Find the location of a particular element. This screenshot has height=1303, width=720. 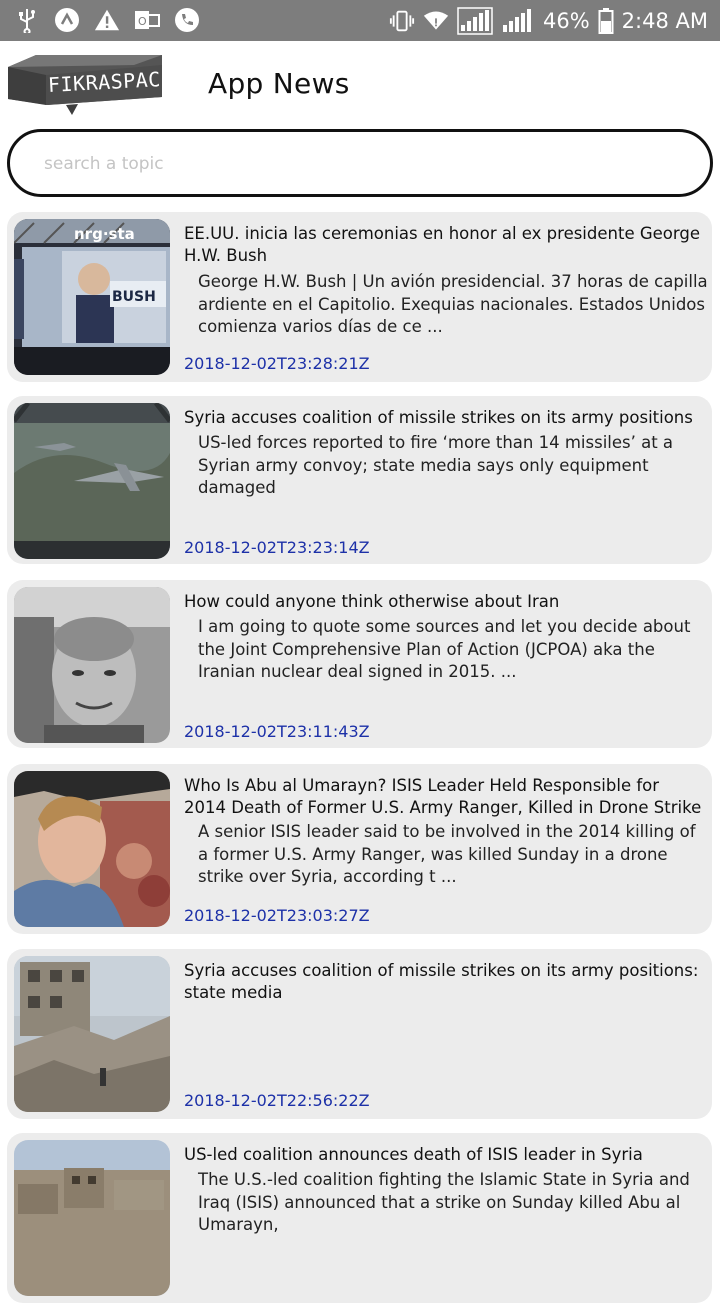

clock: 2:48 AM is located at coordinates (664, 20).